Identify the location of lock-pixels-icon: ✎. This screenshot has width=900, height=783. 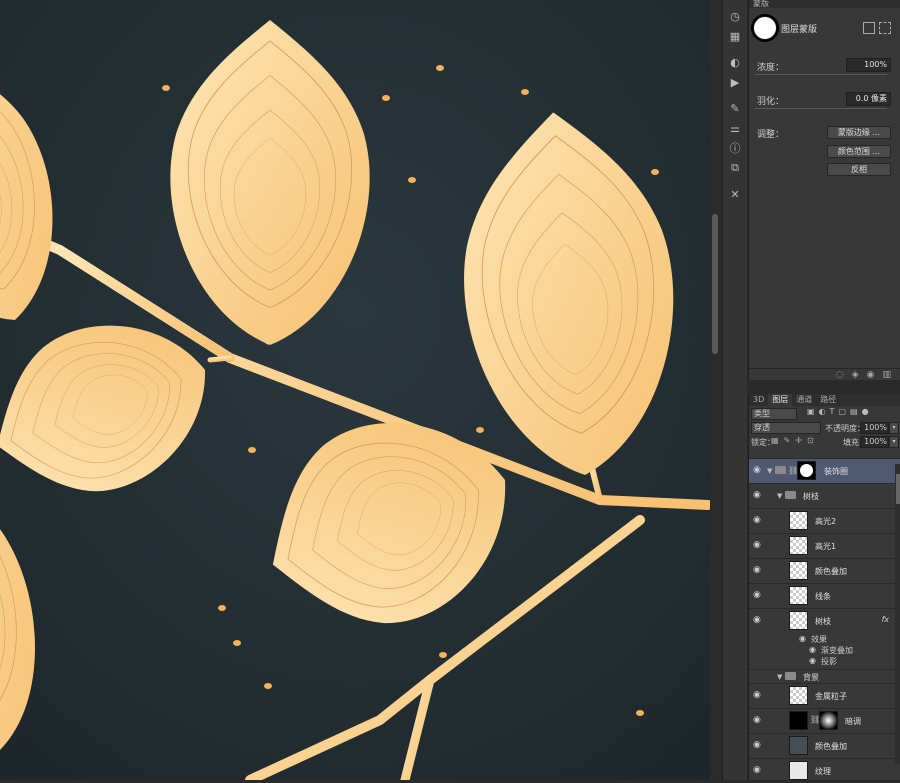
(787, 440).